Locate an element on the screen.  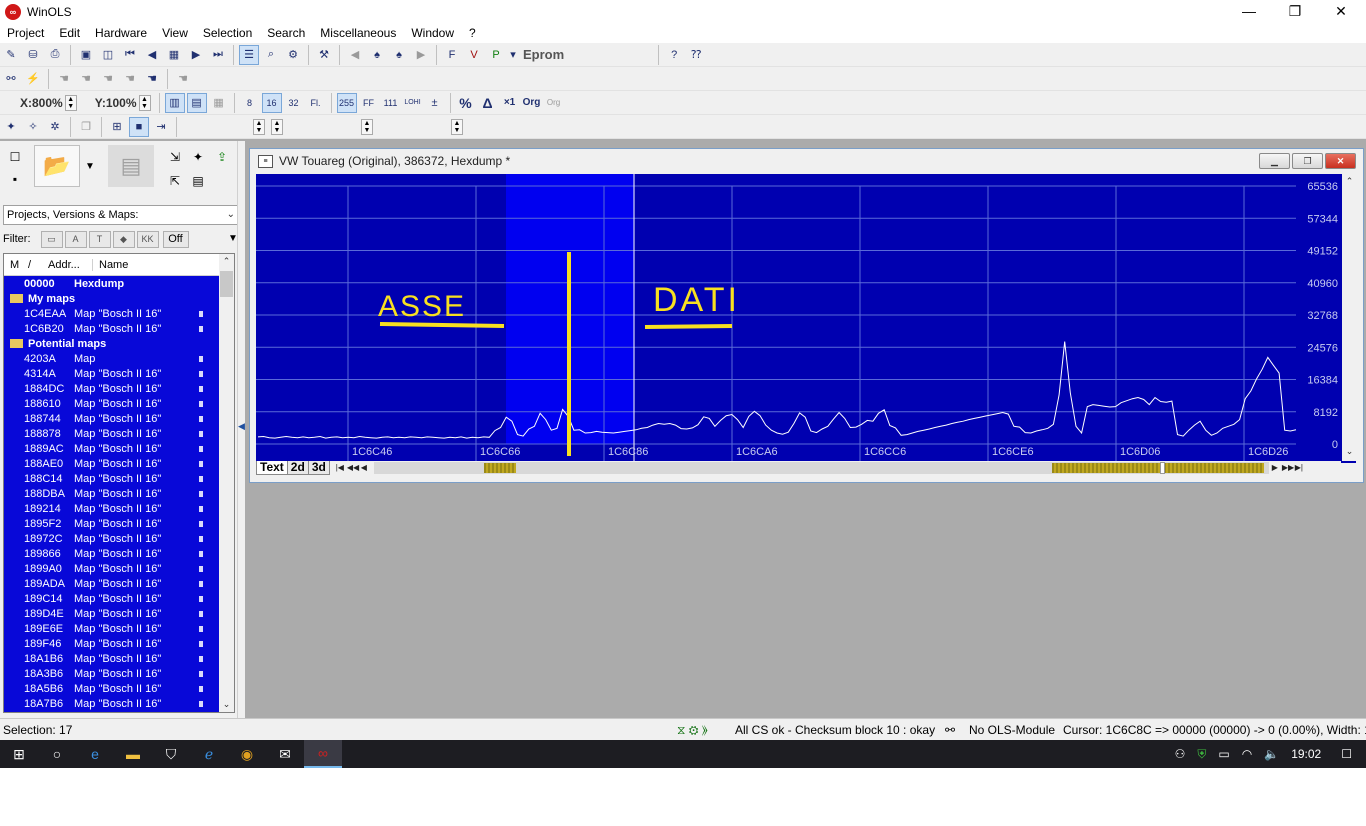
tab-2d: 2d is located at coordinates (297, 468).